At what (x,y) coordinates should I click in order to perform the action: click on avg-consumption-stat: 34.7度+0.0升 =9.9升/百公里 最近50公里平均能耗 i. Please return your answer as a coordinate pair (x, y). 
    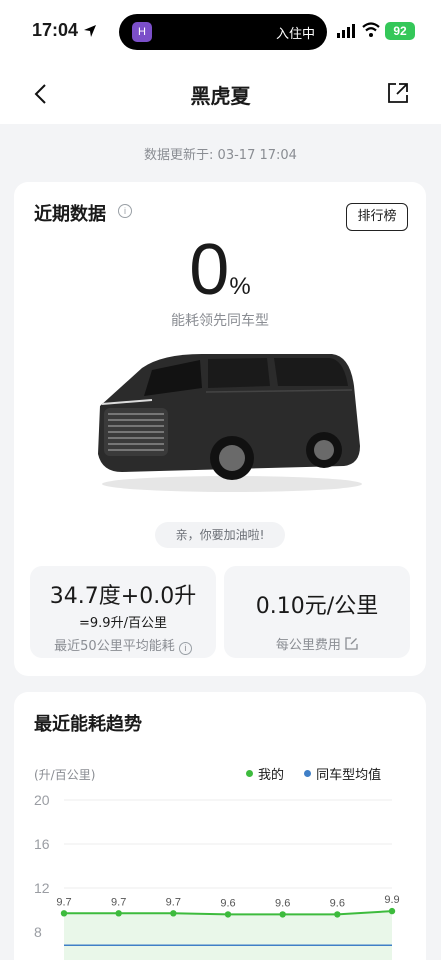
    Looking at the image, I should click on (123, 612).